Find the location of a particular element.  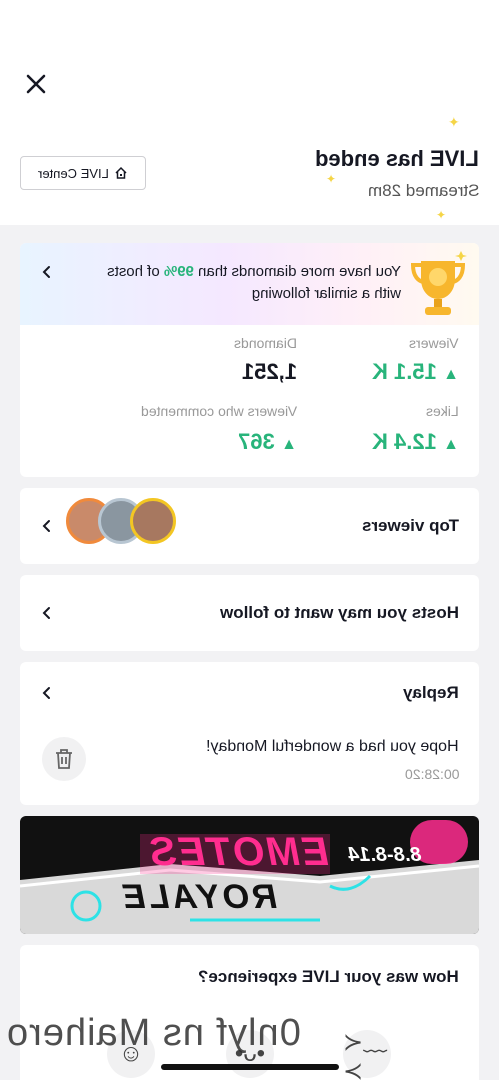

stream-duration: Streamed 28m is located at coordinates (423, 190).